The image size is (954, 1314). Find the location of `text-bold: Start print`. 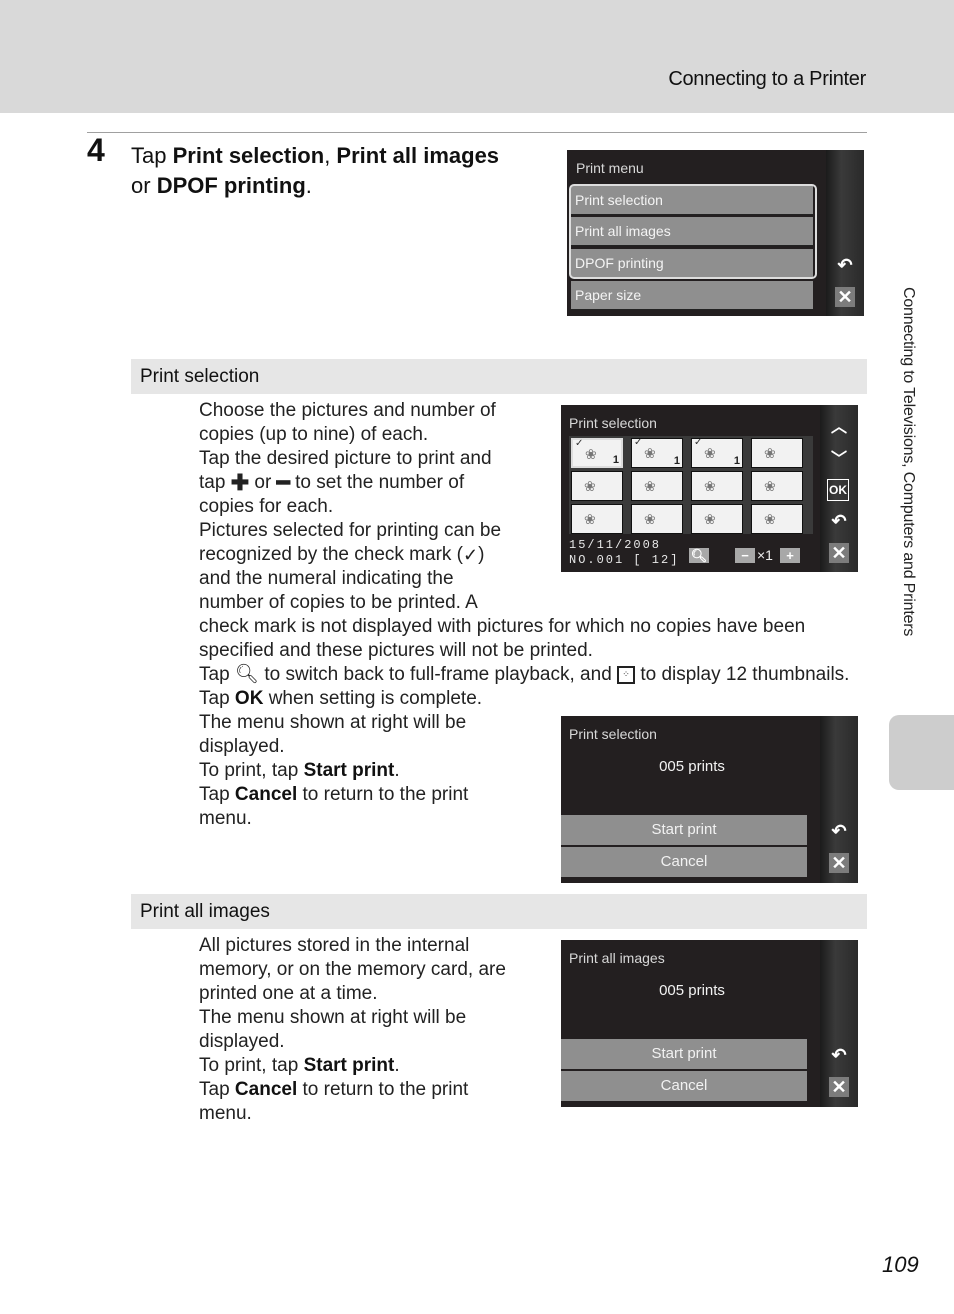

text-bold: Start print is located at coordinates (349, 1065).